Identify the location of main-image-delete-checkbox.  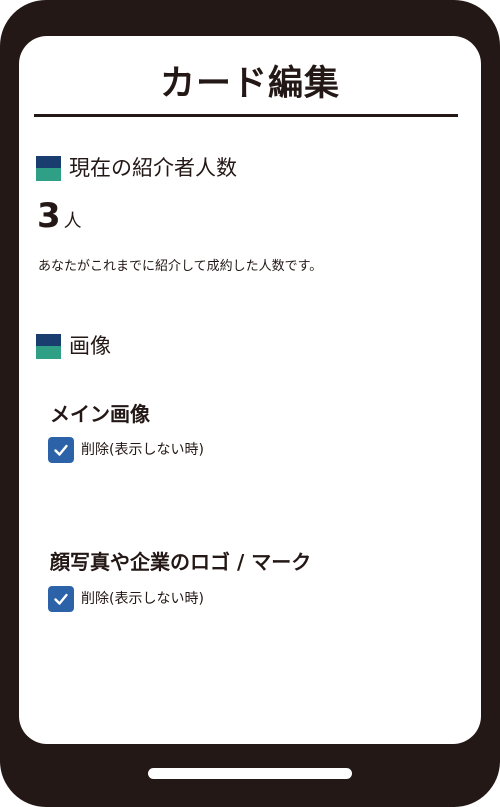
(61, 450).